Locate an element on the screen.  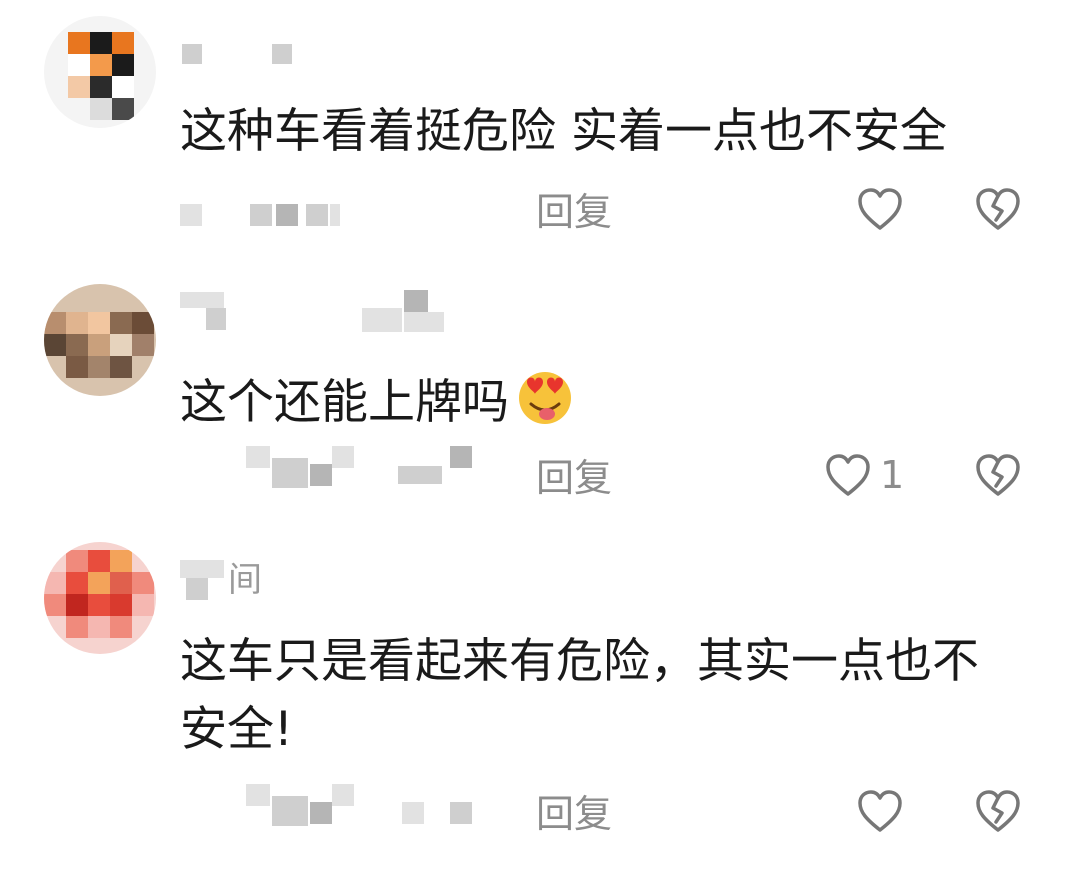
like-button: 1 is located at coordinates (864, 475).